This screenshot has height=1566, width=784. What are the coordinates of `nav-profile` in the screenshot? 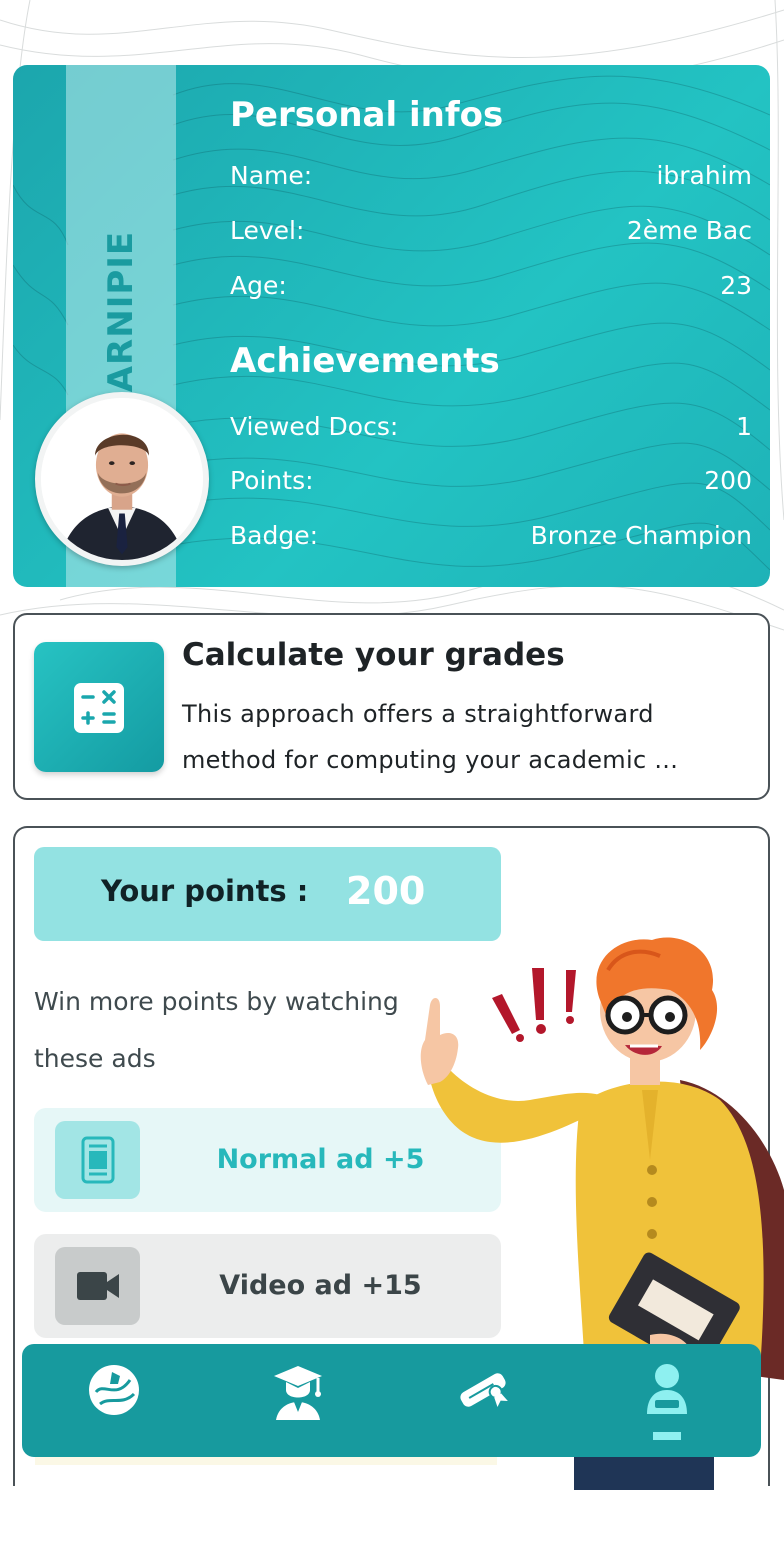 It's located at (667, 1402).